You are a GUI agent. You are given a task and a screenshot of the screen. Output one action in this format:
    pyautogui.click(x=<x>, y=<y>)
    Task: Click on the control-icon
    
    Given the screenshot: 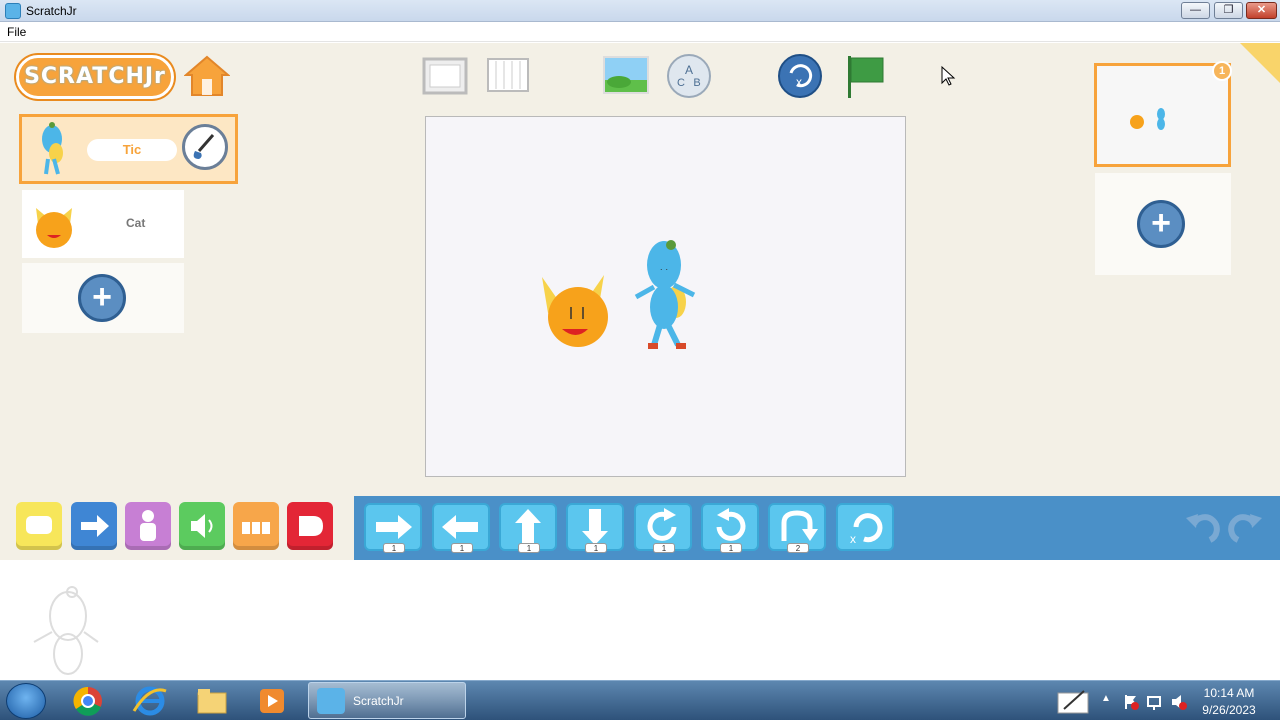 What is the action you would take?
    pyautogui.click(x=256, y=528)
    